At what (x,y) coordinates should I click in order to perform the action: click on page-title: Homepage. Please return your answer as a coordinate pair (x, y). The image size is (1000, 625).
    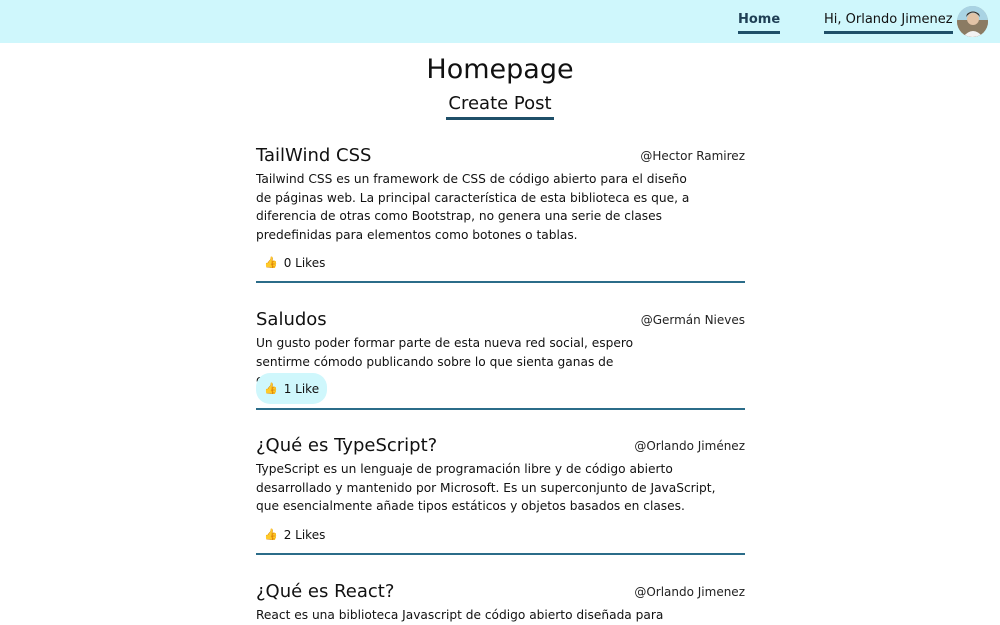
    Looking at the image, I should click on (500, 69).